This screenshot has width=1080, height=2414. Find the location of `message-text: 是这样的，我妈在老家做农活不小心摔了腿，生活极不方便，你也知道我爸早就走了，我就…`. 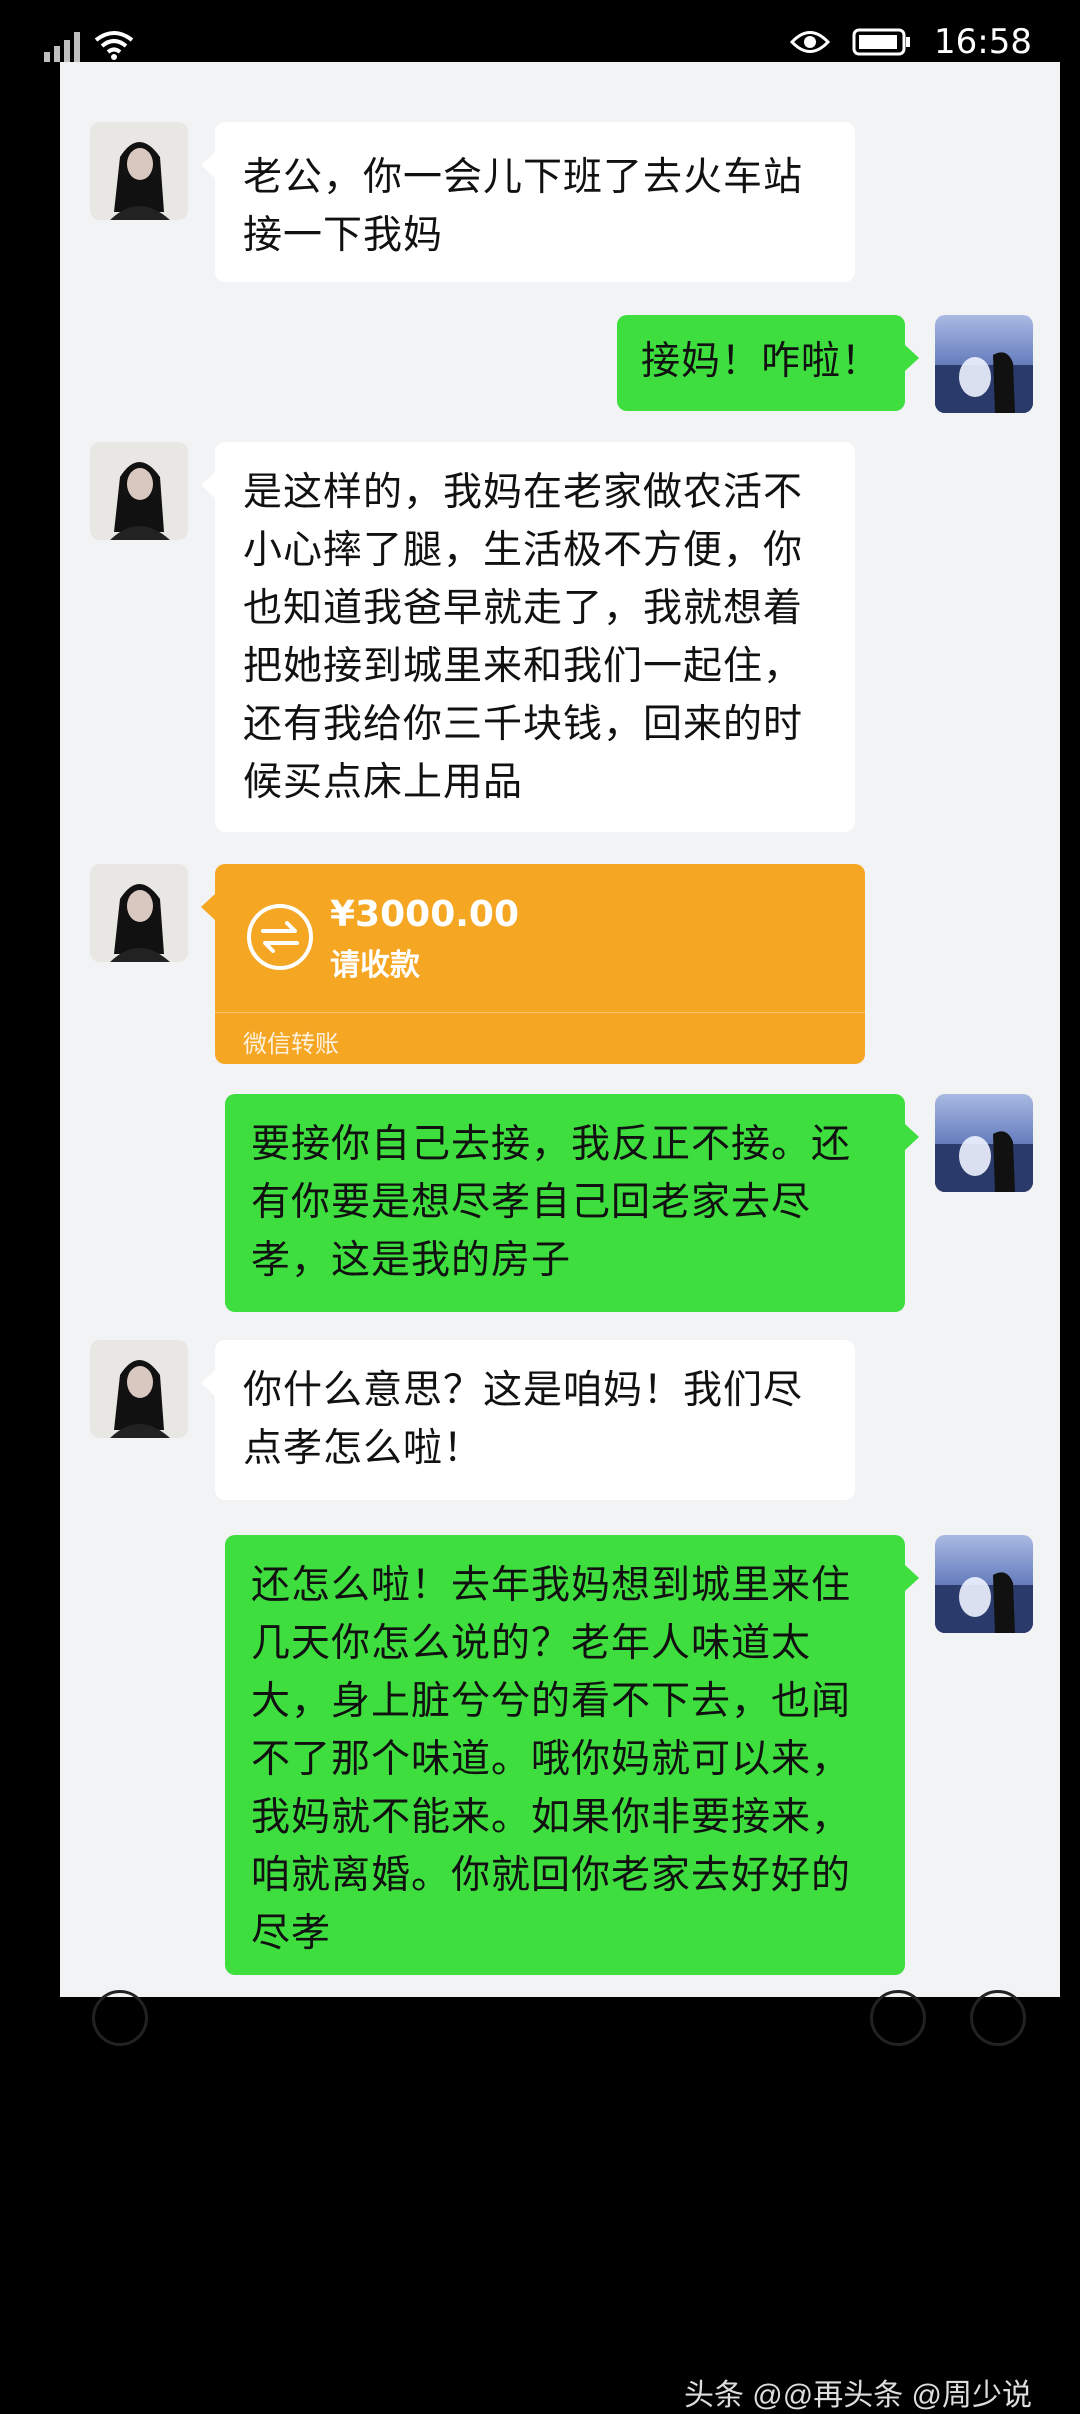

message-text: 是这样的，我妈在老家做农活不小心摔了腿，生活极不方便，你也知道我爸早就走了，我就… is located at coordinates (523, 637).